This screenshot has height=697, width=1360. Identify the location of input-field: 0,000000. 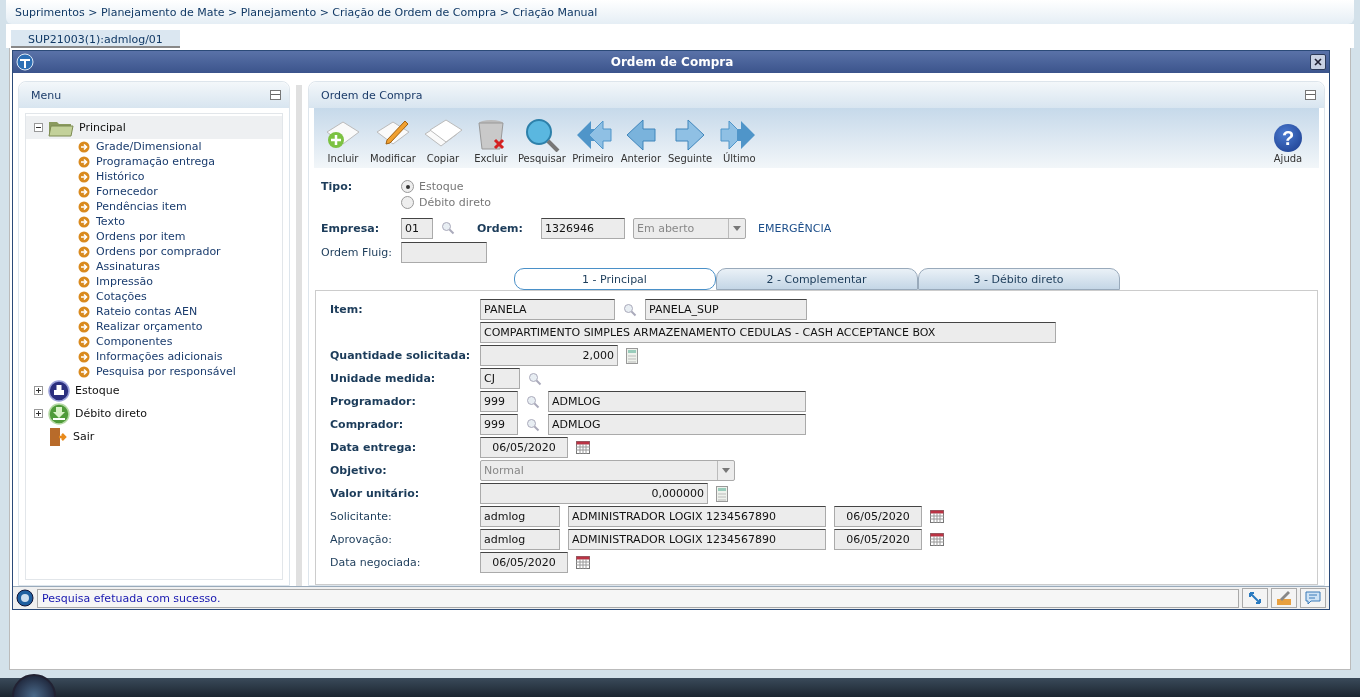
(594, 493).